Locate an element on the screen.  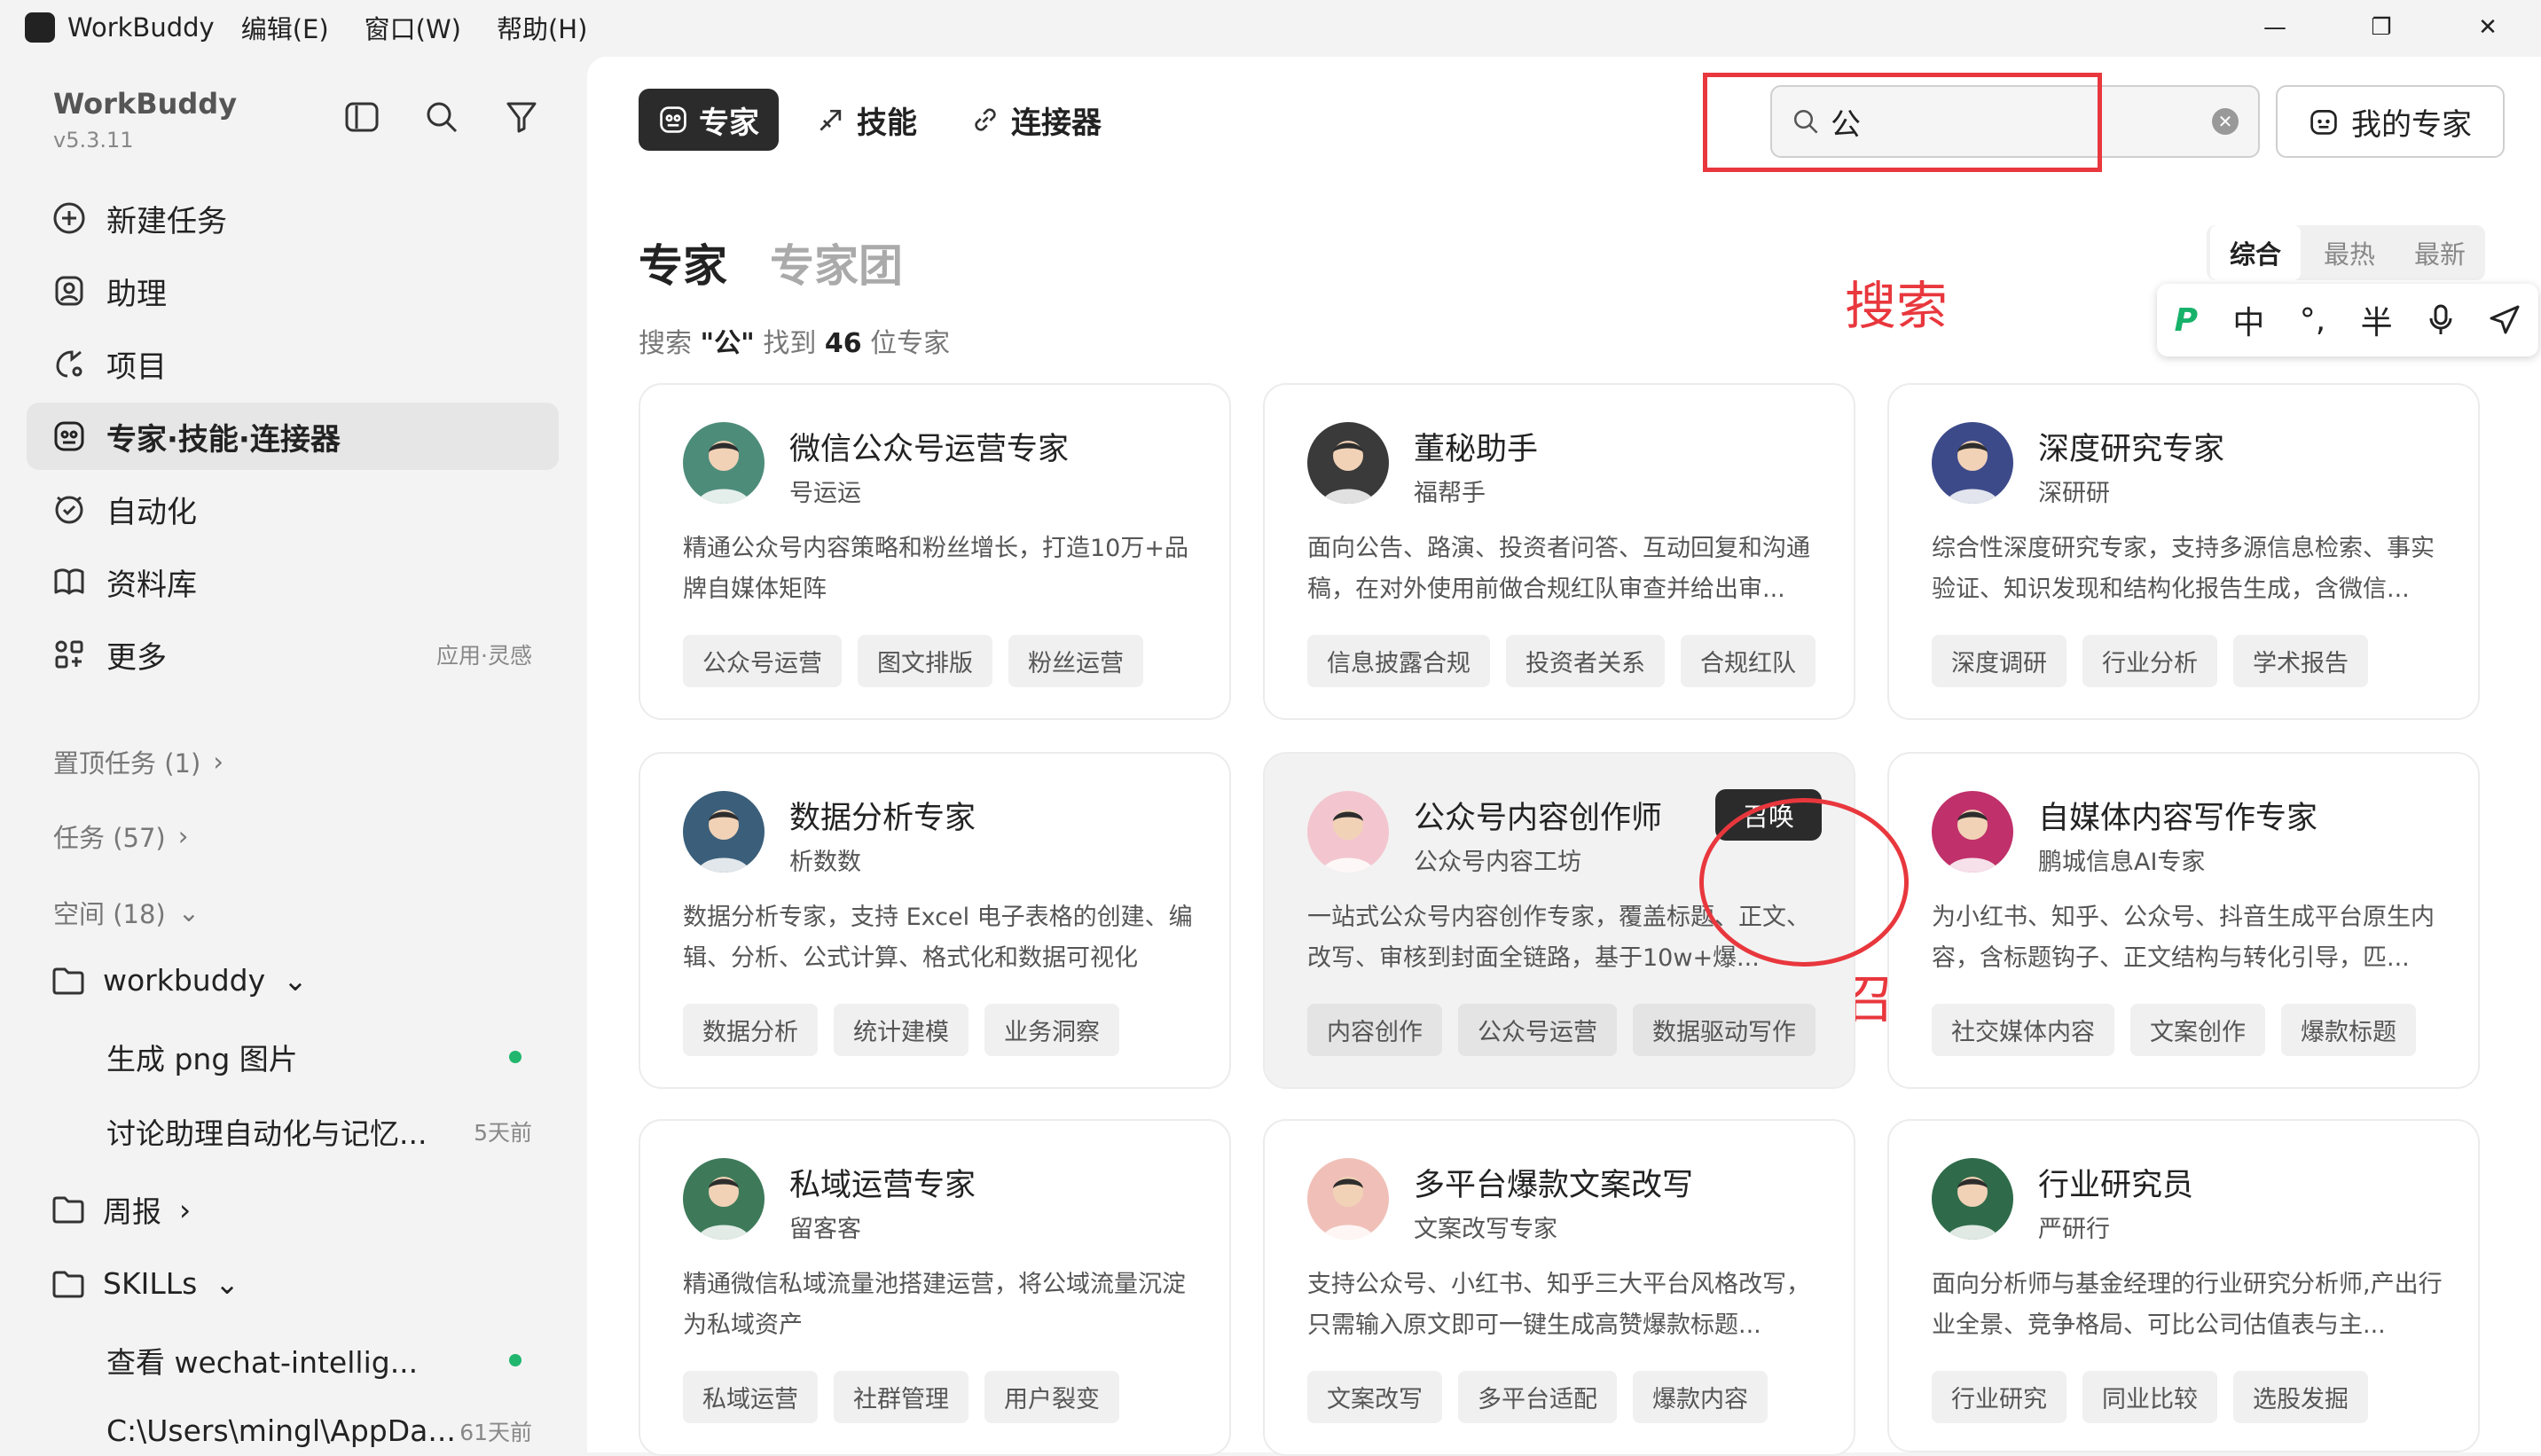
mic-icon is located at coordinates (2441, 320).